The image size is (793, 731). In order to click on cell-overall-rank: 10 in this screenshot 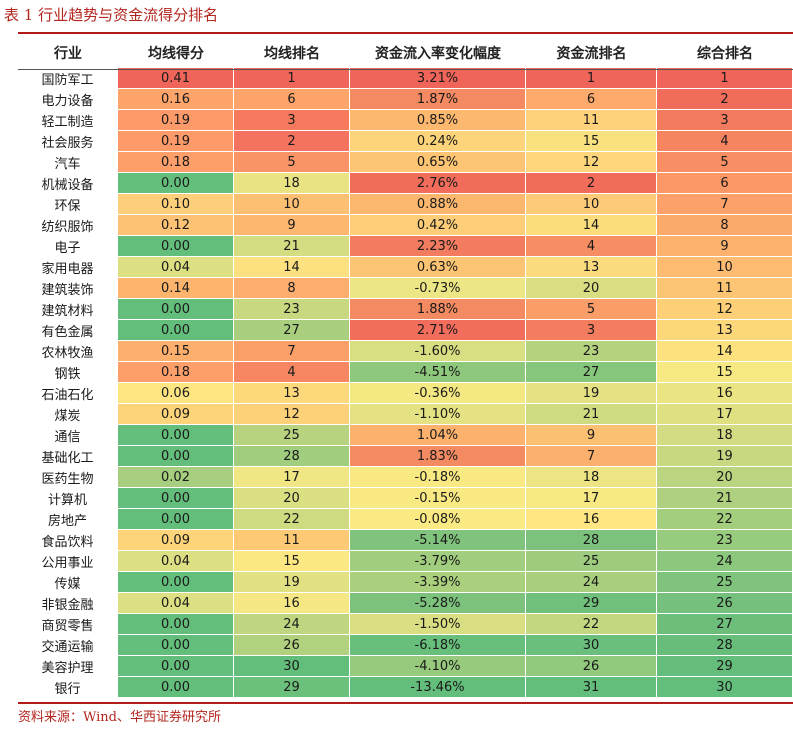, I will do `click(725, 267)`.